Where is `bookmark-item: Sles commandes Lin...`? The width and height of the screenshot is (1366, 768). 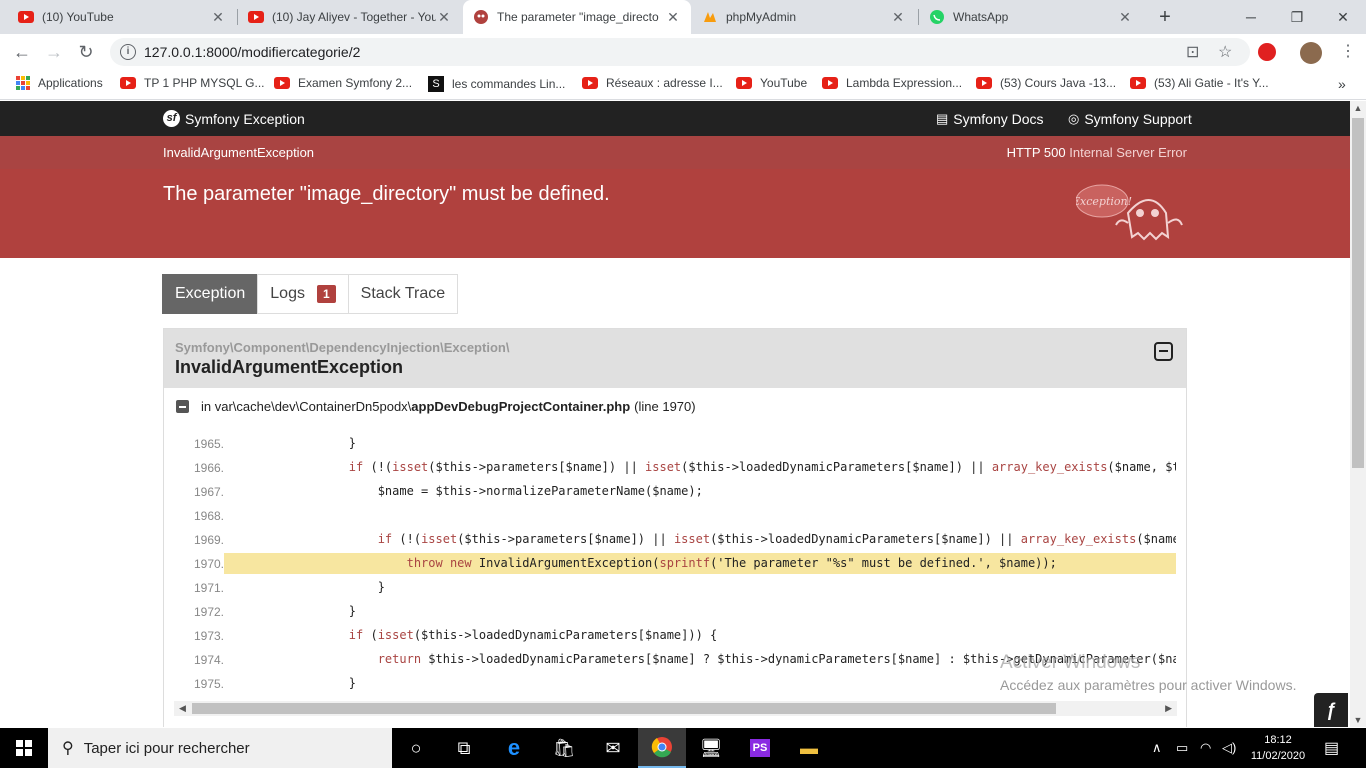
bookmark-item: Sles commandes Lin... is located at coordinates (496, 84).